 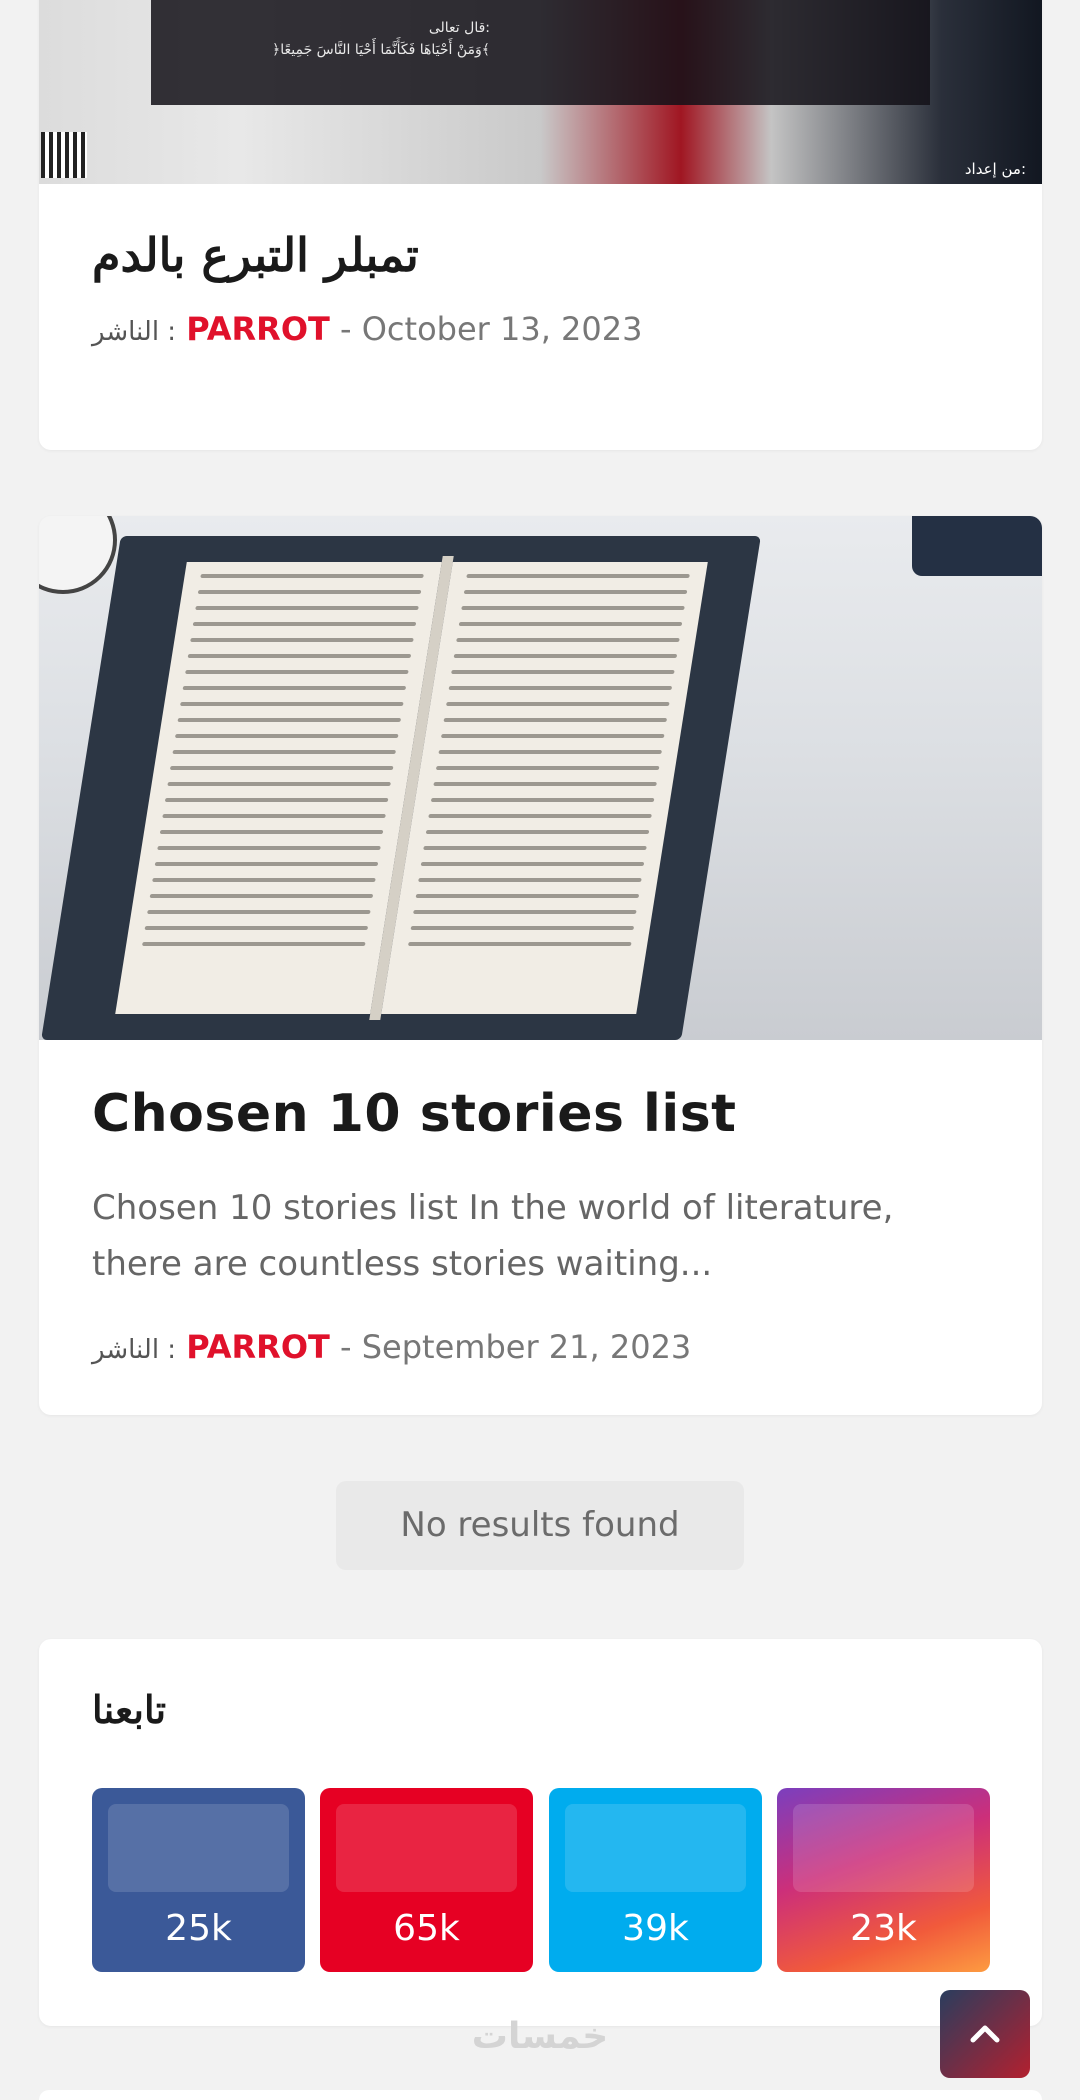 I want to click on no-results-button: No results found, so click(x=540, y=1525).